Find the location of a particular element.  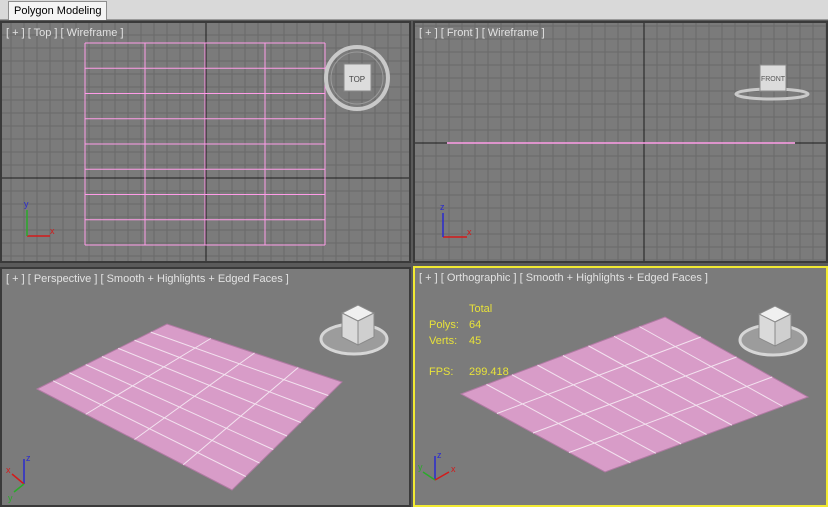

svg-text: FRONT is located at coordinates (773, 79).